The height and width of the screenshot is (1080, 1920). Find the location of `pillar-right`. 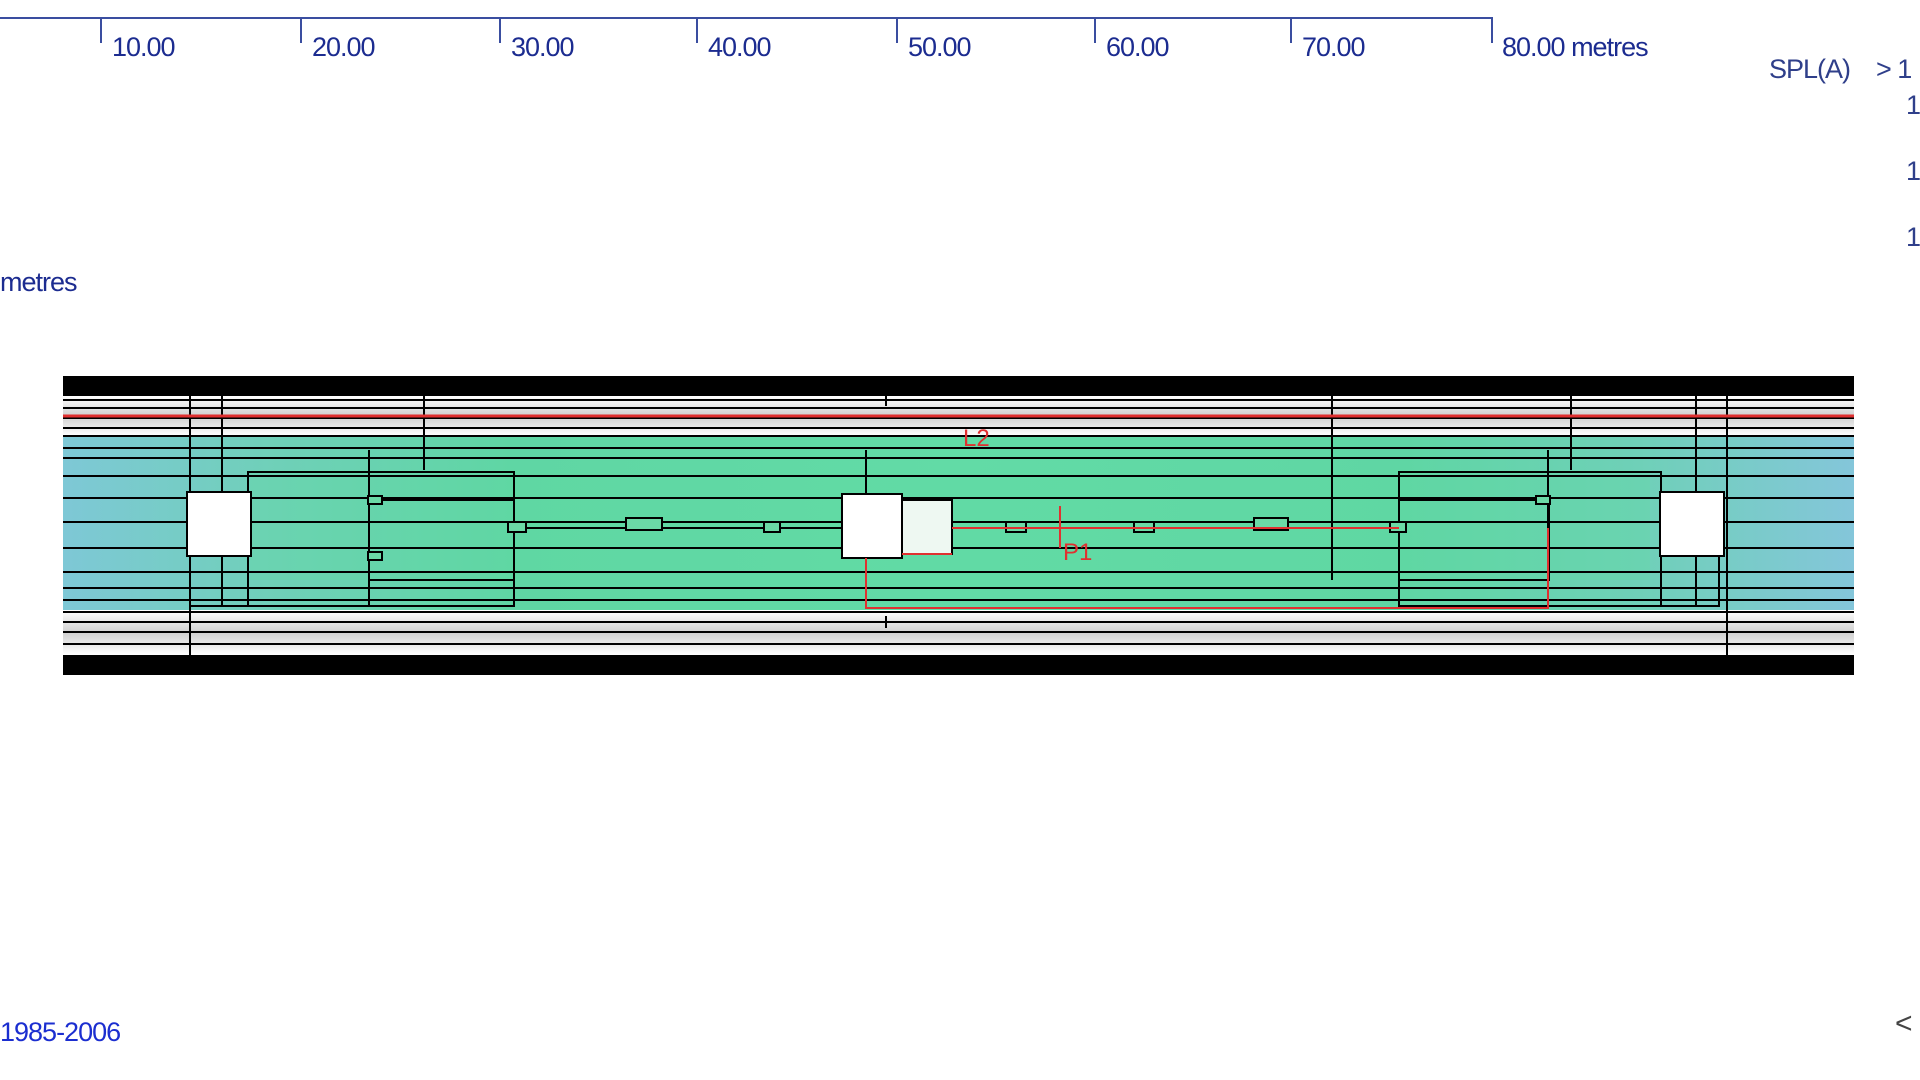

pillar-right is located at coordinates (1692, 524).